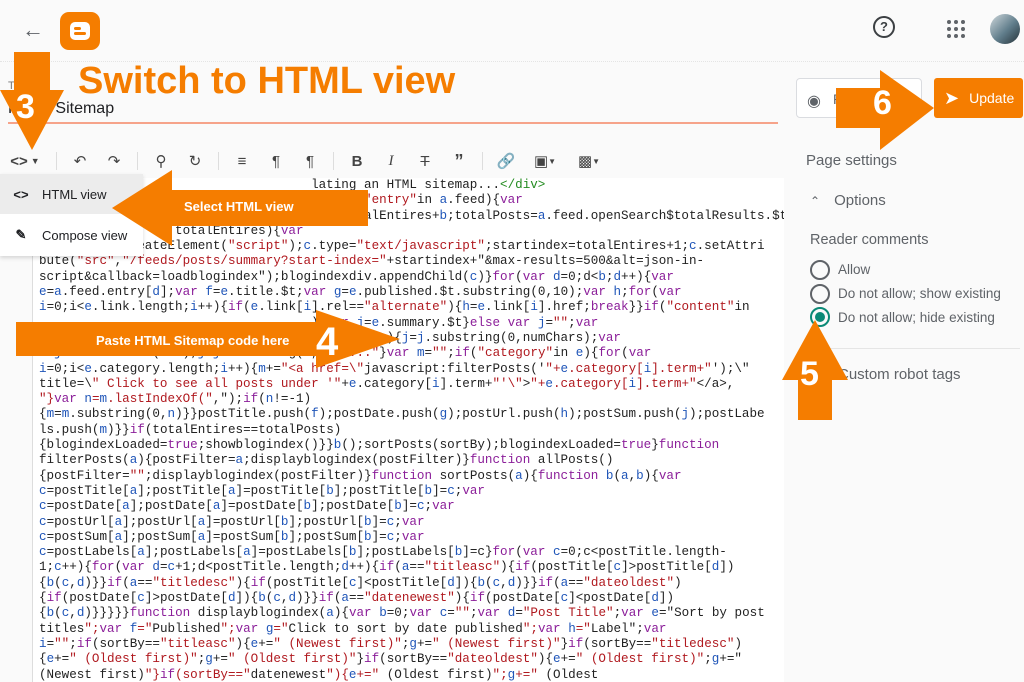 The image size is (1024, 682). What do you see at coordinates (869, 240) in the screenshot?
I see `reader-comments-label: Reader comments` at bounding box center [869, 240].